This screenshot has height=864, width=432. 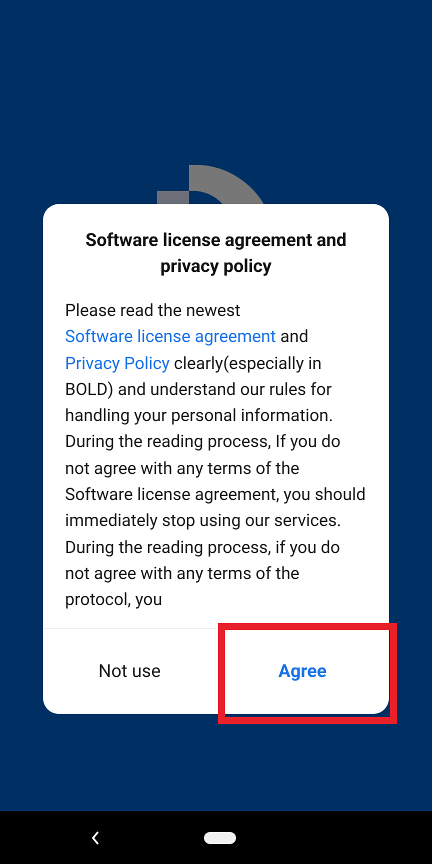 What do you see at coordinates (170, 337) in the screenshot?
I see `agreement-link: Software license agreement` at bounding box center [170, 337].